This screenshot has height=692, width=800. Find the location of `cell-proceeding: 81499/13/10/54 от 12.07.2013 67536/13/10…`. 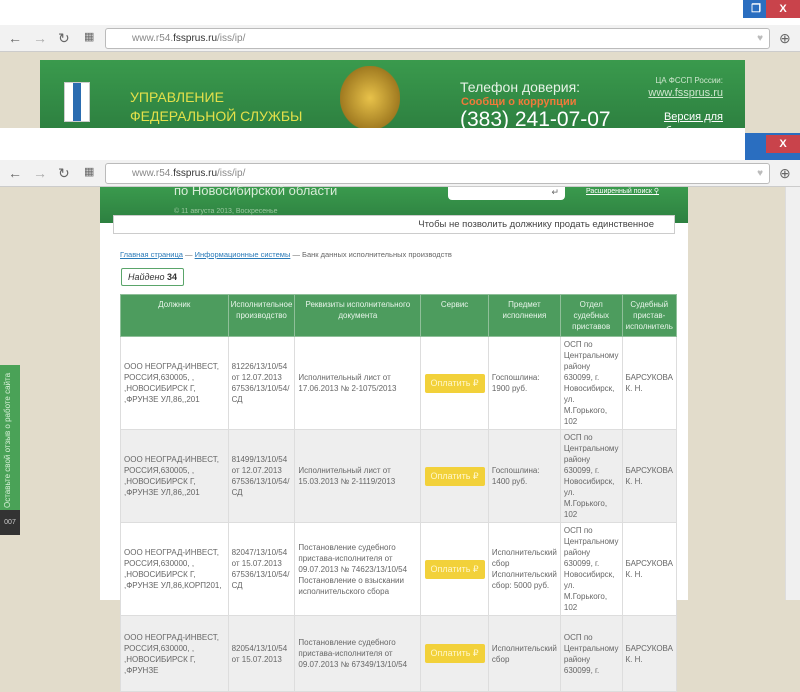

cell-proceeding: 81499/13/10/54 от 12.07.2013 67536/13/10… is located at coordinates (261, 476).